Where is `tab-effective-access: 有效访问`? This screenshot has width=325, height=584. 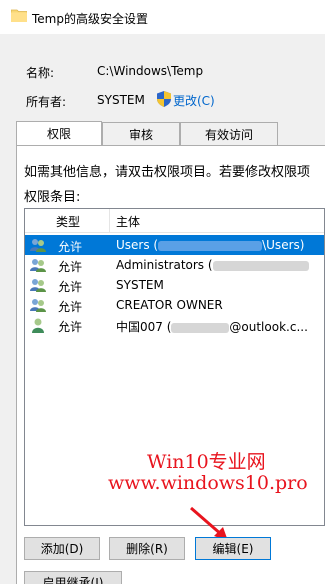 tab-effective-access: 有效访问 is located at coordinates (229, 133).